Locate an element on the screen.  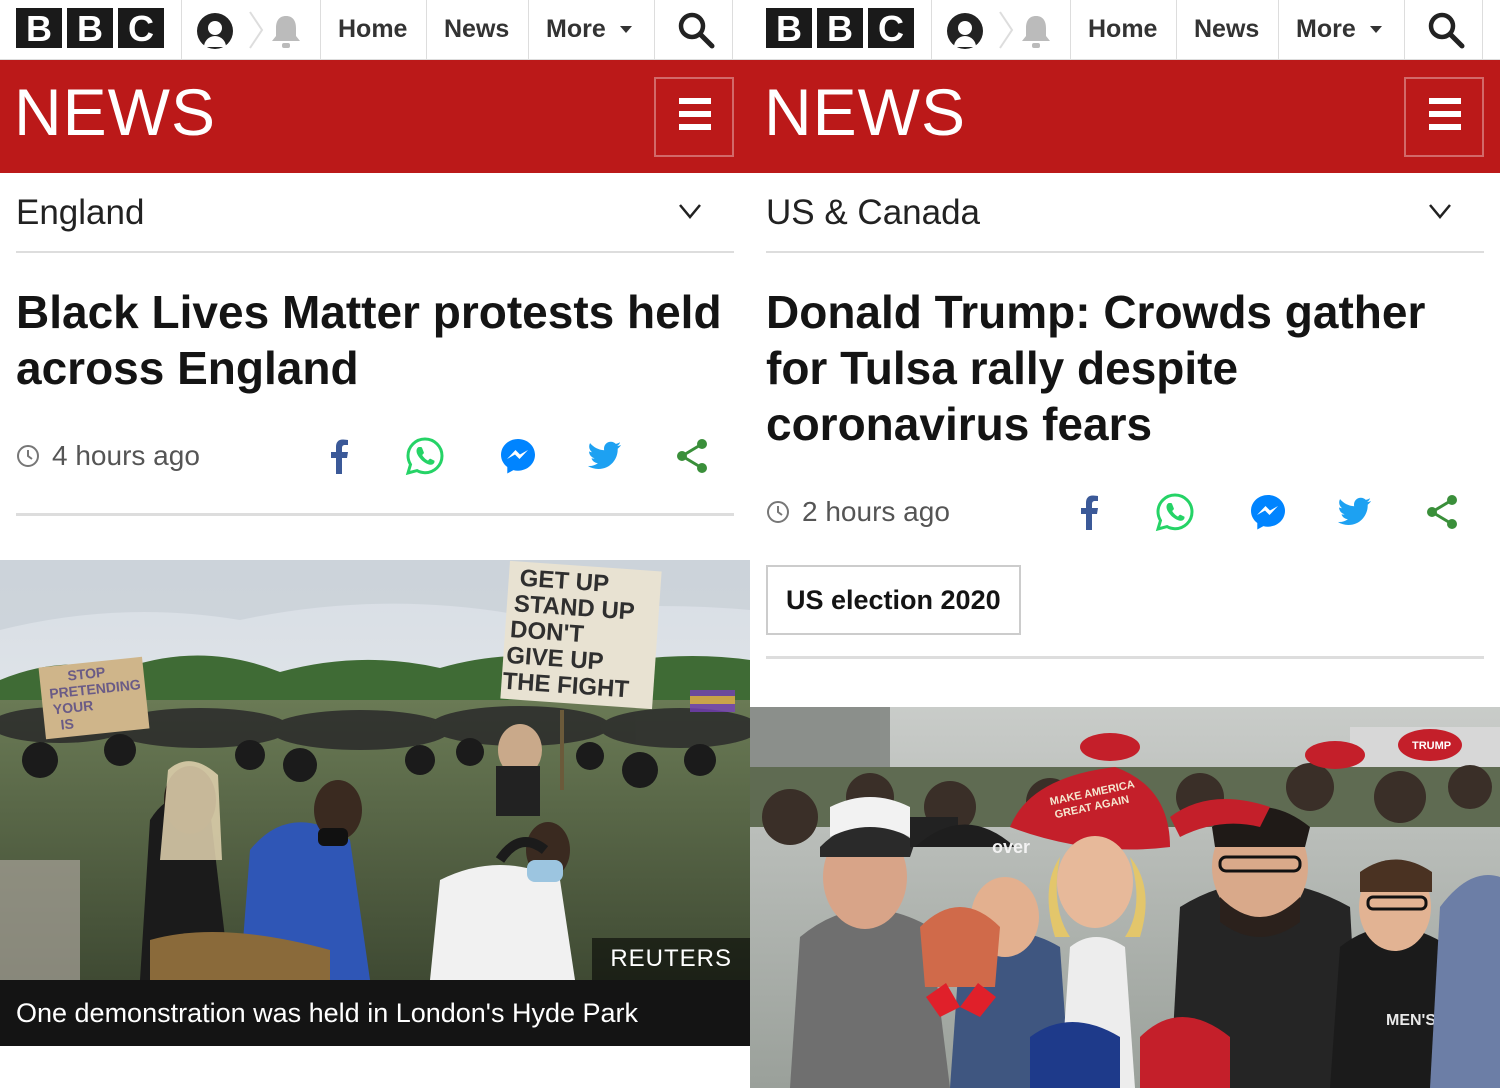
cap-text: TRUMP is located at coordinates (1431, 746).